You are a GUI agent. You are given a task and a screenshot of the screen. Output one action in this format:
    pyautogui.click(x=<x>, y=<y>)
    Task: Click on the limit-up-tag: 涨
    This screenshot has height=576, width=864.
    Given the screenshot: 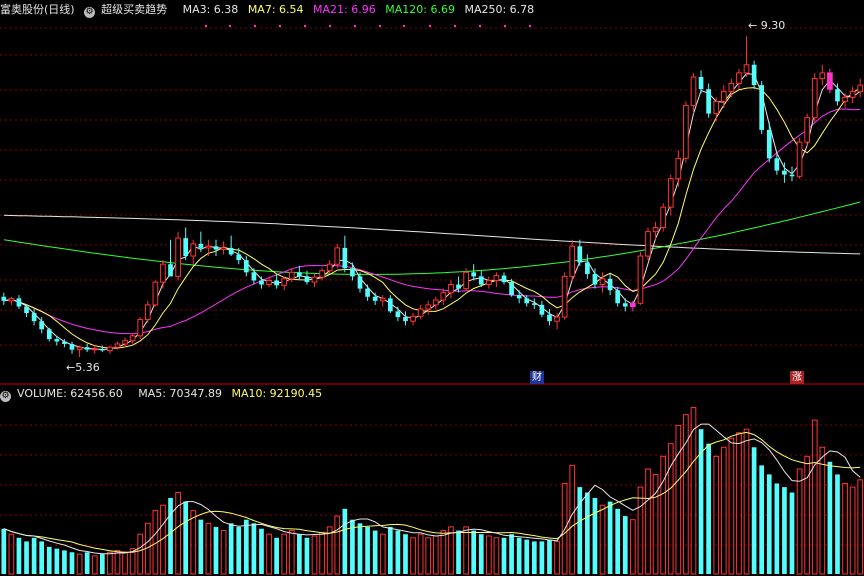 What is the action you would take?
    pyautogui.click(x=797, y=377)
    